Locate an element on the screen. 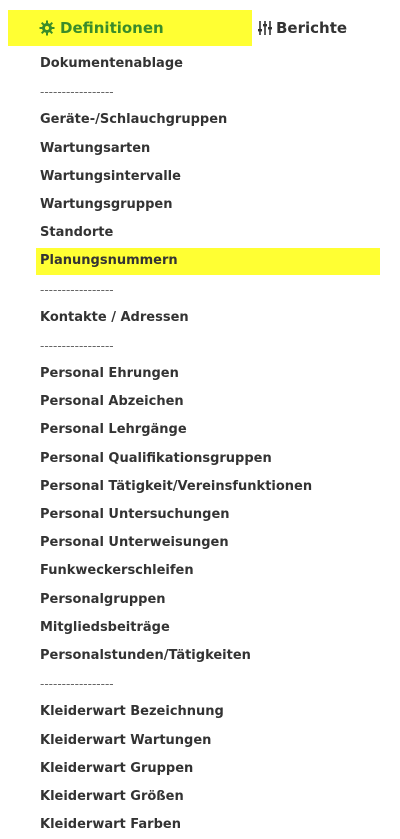  menu-item-funkweckerschleifen: Funkweckerschleifen is located at coordinates (220, 571).